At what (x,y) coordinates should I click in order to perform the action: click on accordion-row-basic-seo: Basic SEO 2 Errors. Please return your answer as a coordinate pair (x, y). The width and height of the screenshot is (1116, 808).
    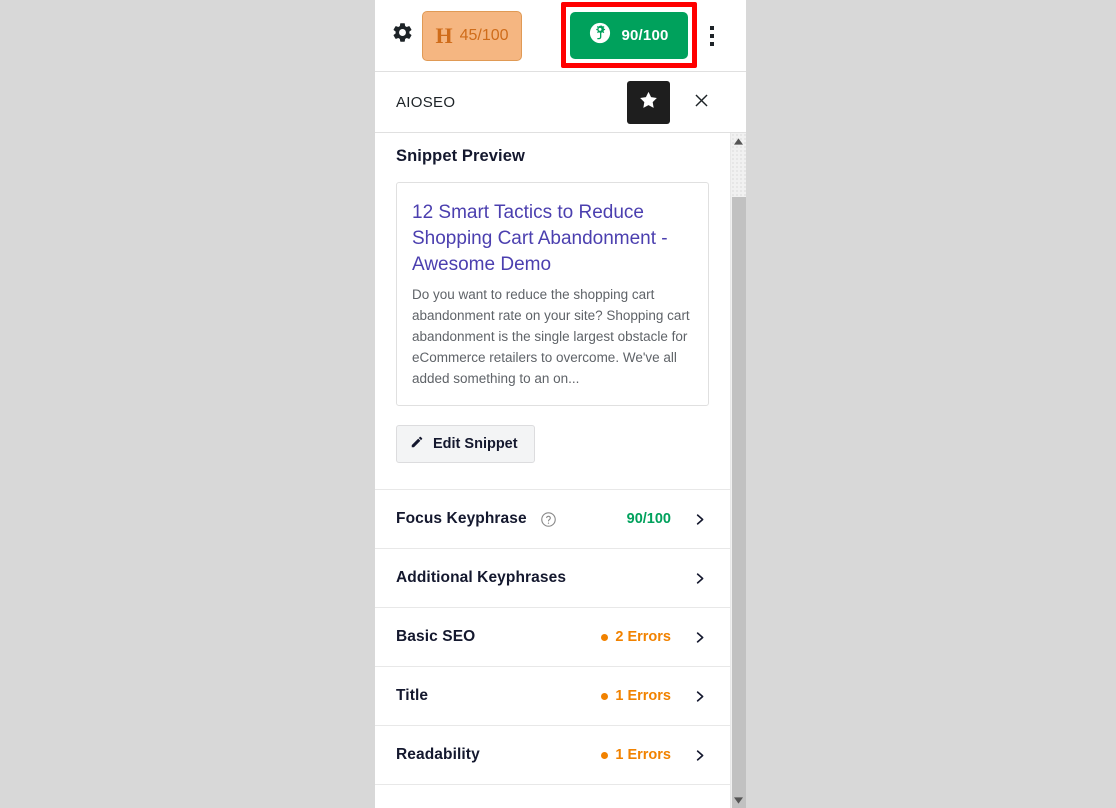
    Looking at the image, I should click on (552, 637).